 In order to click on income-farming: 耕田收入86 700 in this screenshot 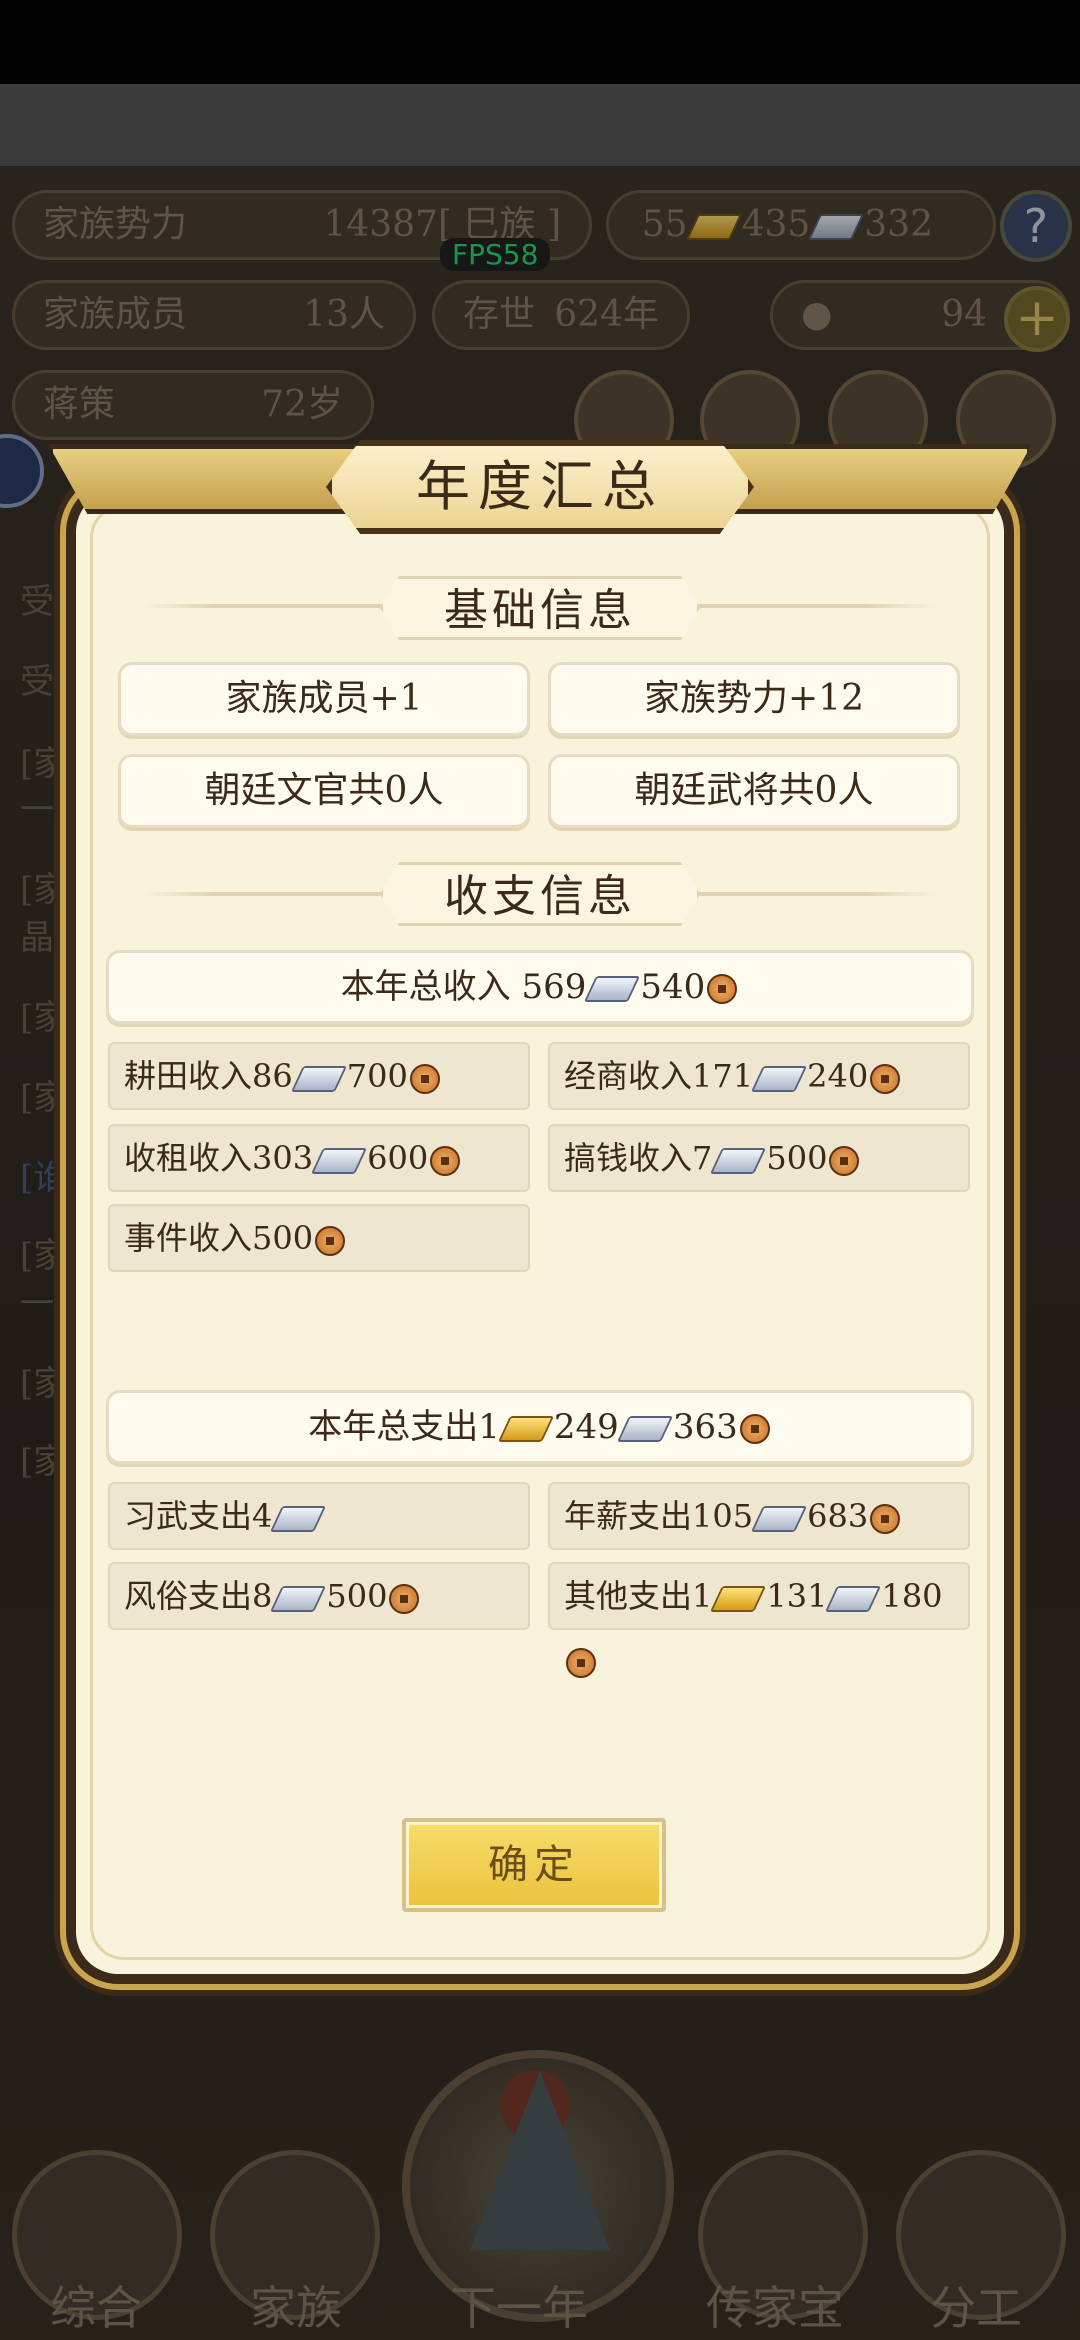, I will do `click(319, 1076)`.